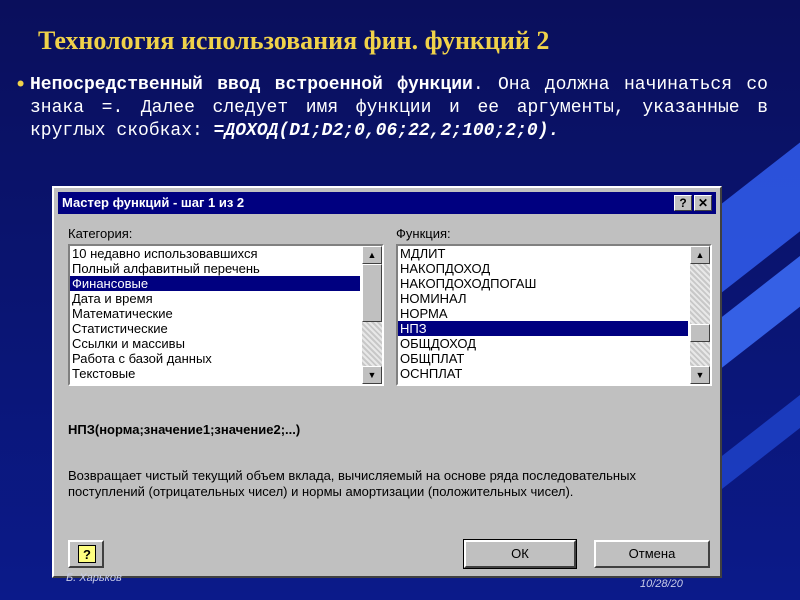 The image size is (800, 600). Describe the element at coordinates (215, 358) in the screenshot. I see `category-list-item: Работа с базой данных` at that location.